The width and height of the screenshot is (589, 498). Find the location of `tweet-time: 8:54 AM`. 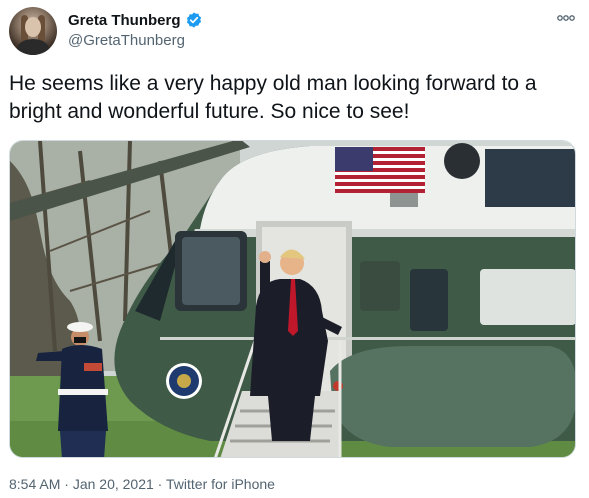

tweet-time: 8:54 AM is located at coordinates (34, 484).